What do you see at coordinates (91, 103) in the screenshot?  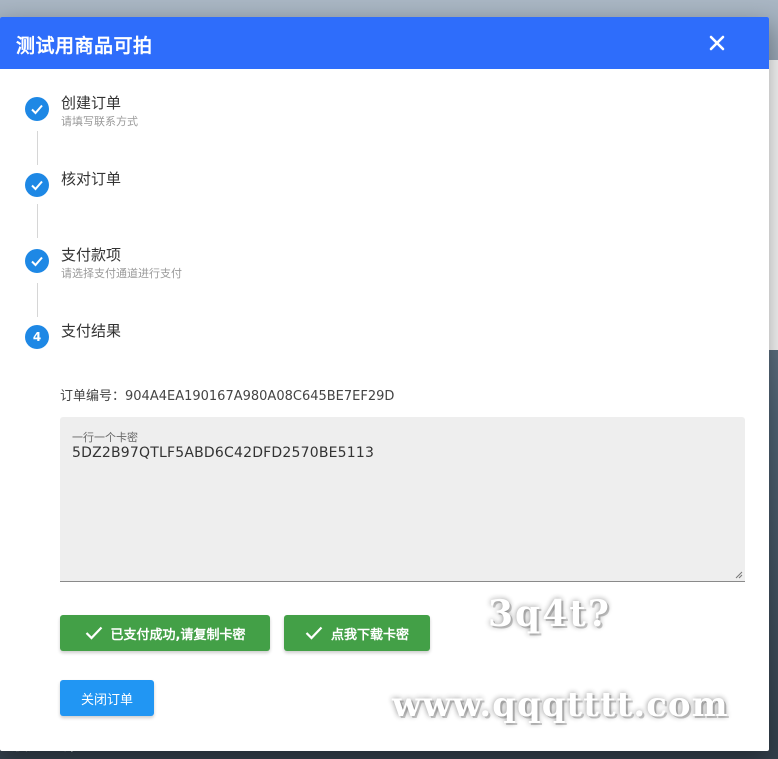 I see `step-title: 创建订单` at bounding box center [91, 103].